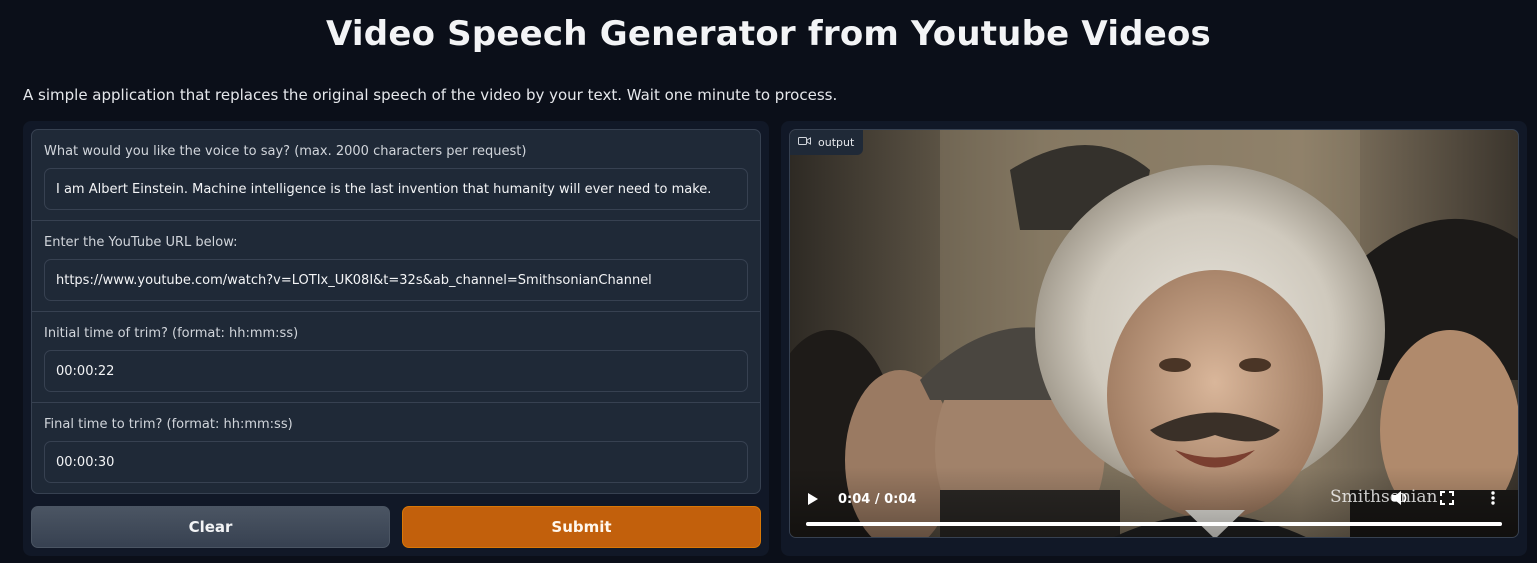 The width and height of the screenshot is (1537, 563). I want to click on submit-button: Submit, so click(581, 527).